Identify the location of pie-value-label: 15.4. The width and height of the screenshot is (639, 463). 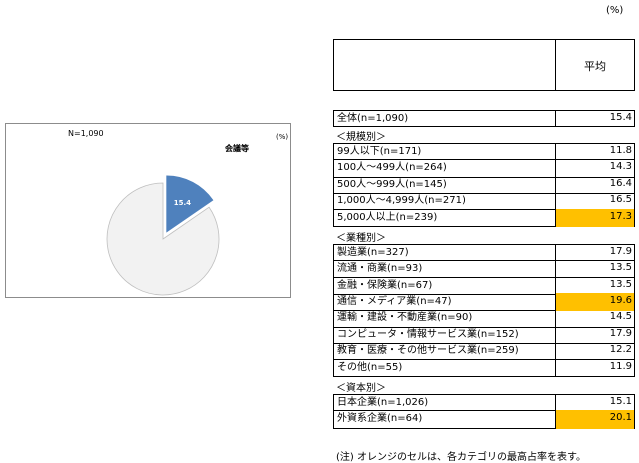
(182, 203).